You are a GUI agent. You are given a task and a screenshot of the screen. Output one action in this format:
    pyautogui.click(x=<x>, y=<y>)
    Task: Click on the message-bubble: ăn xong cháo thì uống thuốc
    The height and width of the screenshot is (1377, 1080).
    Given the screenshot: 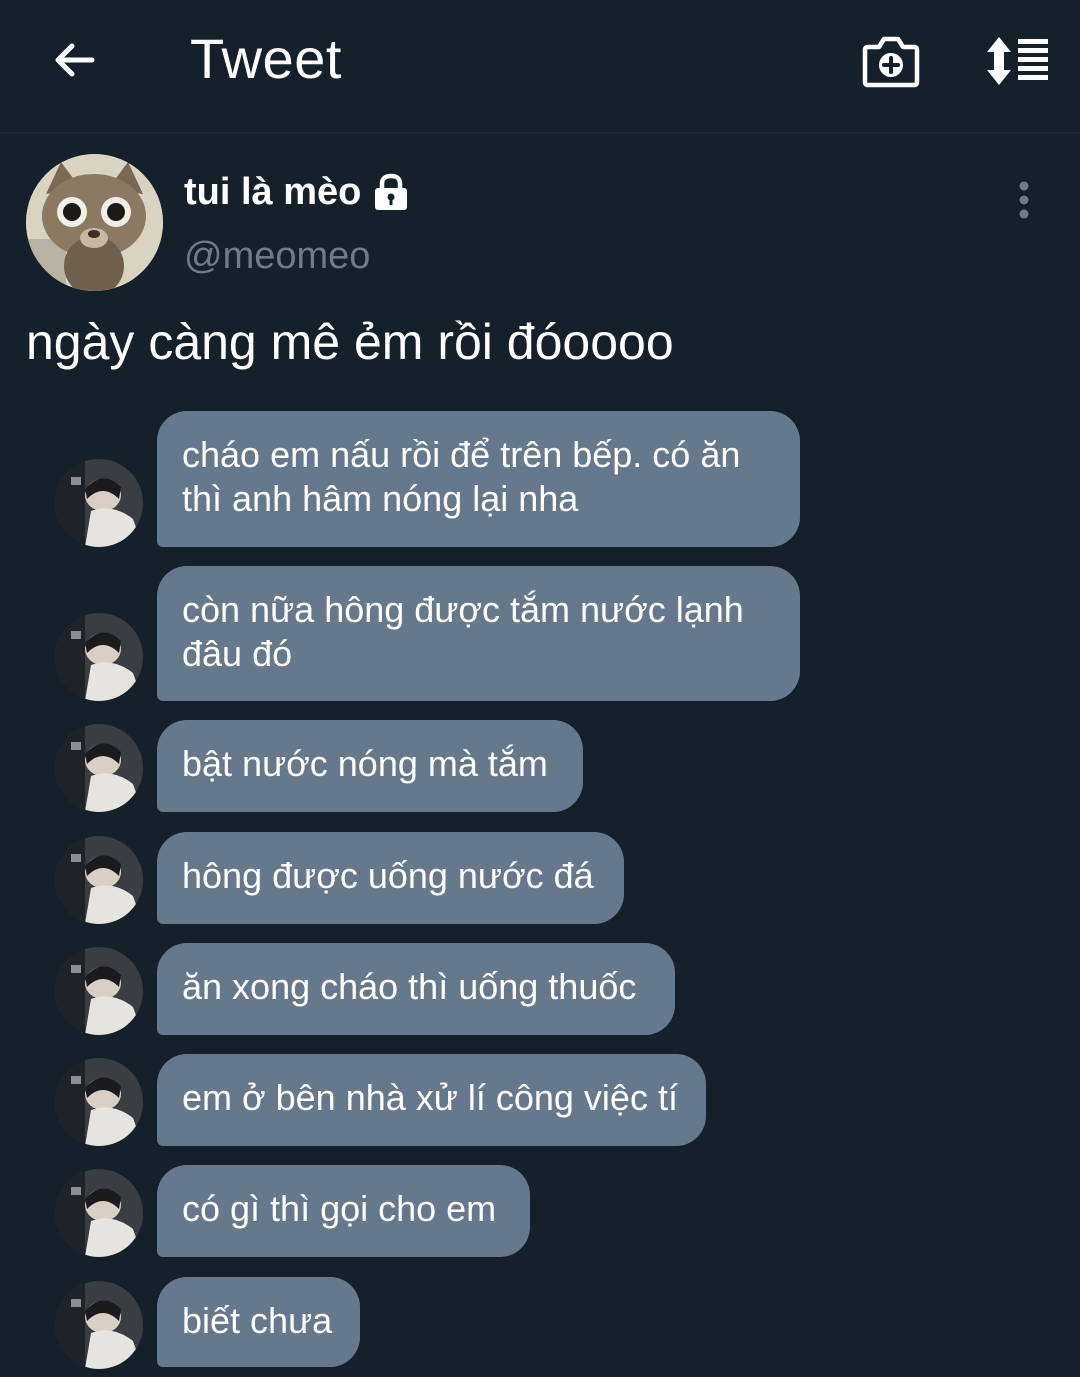 What is the action you would take?
    pyautogui.click(x=416, y=989)
    